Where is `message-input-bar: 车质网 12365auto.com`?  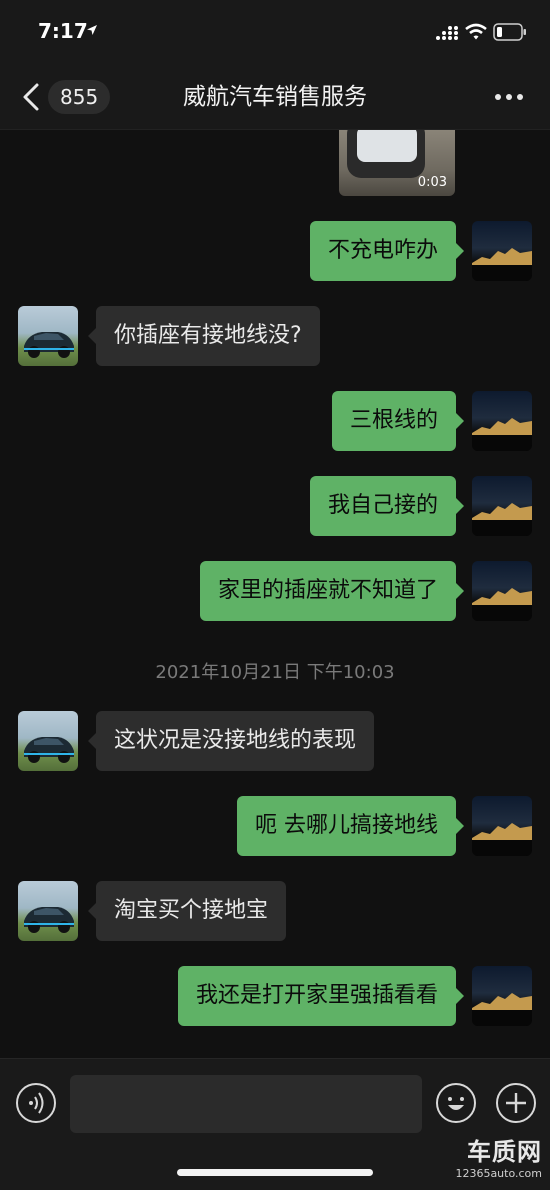
message-input-bar: 车质网 12365auto.com is located at coordinates (275, 1124).